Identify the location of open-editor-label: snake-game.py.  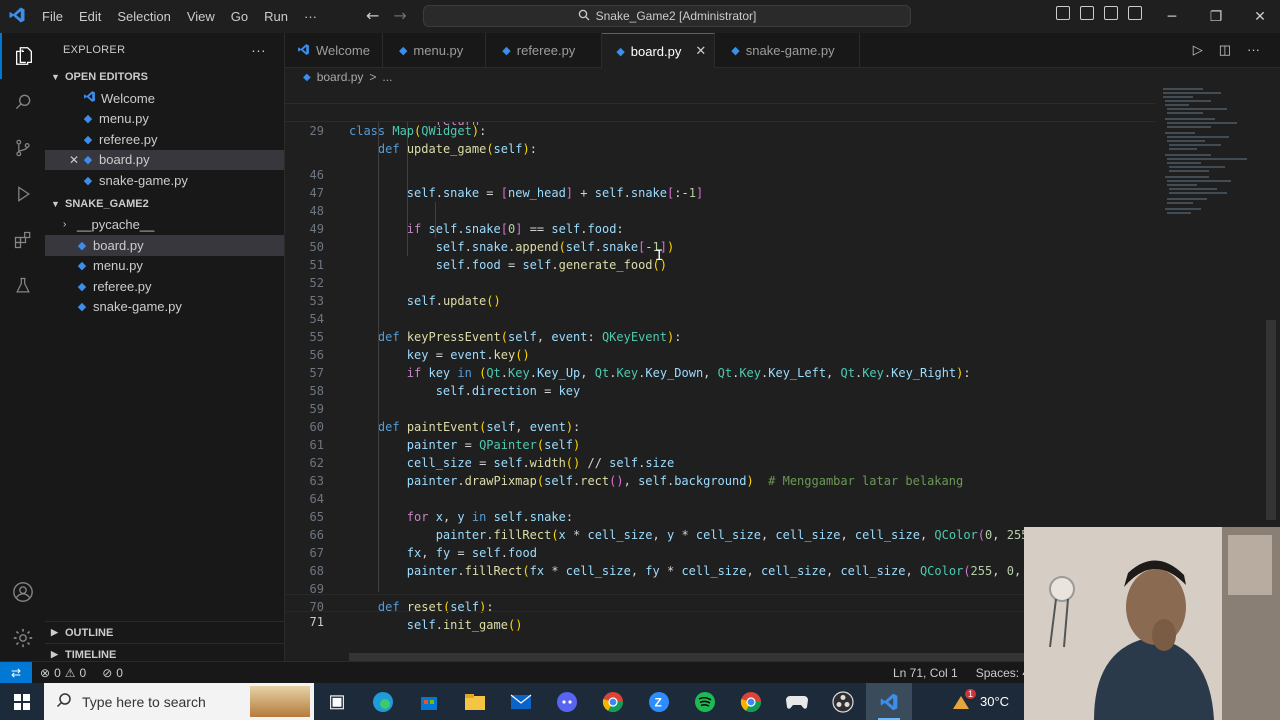
(143, 180).